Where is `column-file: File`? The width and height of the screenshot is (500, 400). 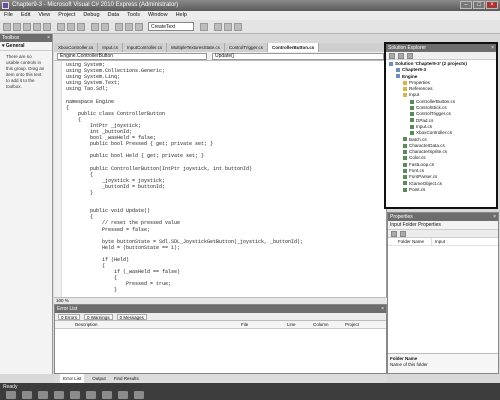
column-file: File is located at coordinates (244, 325).